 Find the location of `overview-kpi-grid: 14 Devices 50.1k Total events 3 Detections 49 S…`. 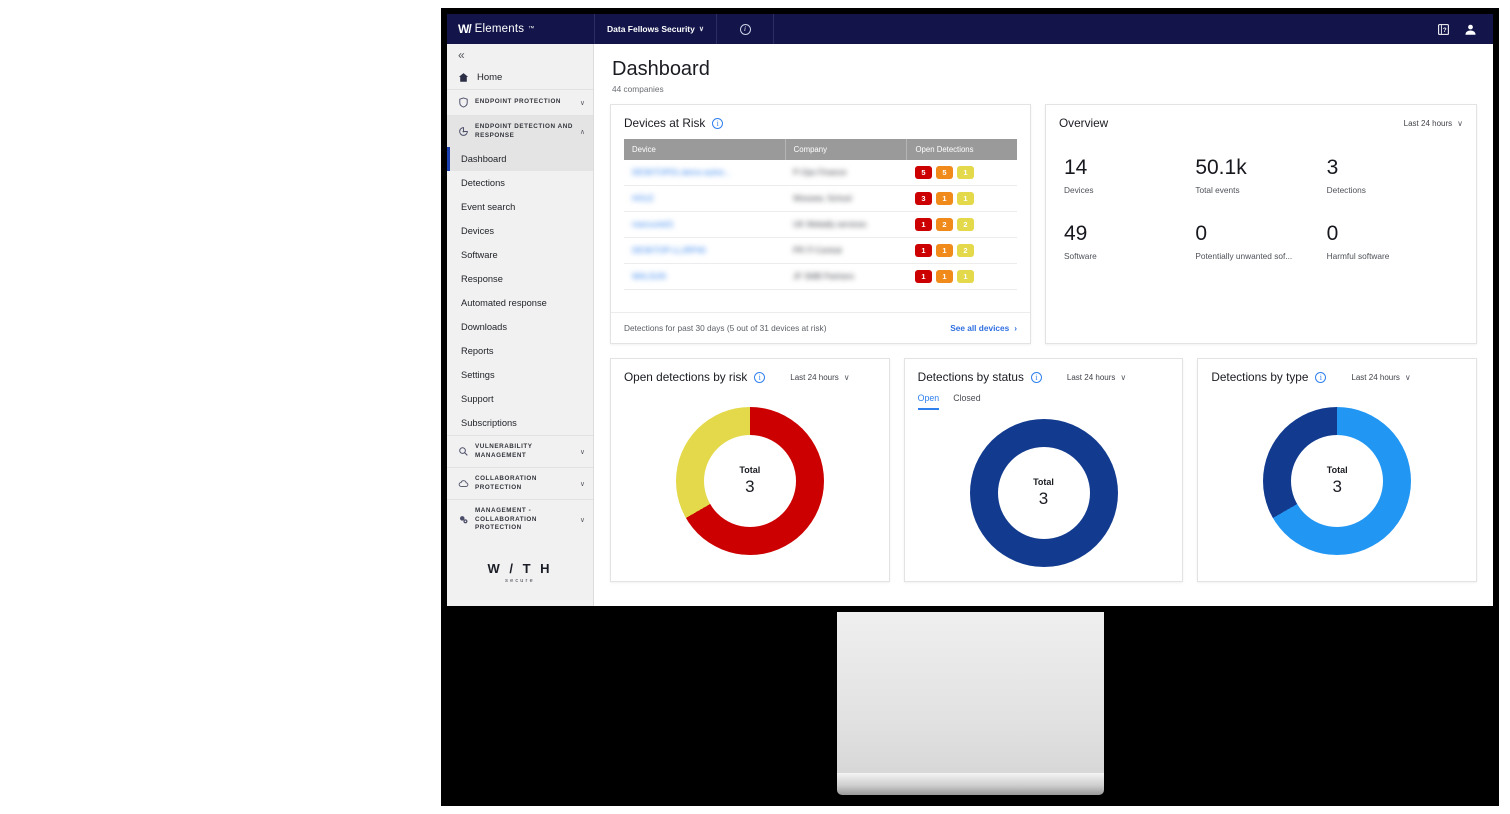

overview-kpi-grid: 14 Devices 50.1k Total events 3 Detections 49 S… is located at coordinates (1261, 200).